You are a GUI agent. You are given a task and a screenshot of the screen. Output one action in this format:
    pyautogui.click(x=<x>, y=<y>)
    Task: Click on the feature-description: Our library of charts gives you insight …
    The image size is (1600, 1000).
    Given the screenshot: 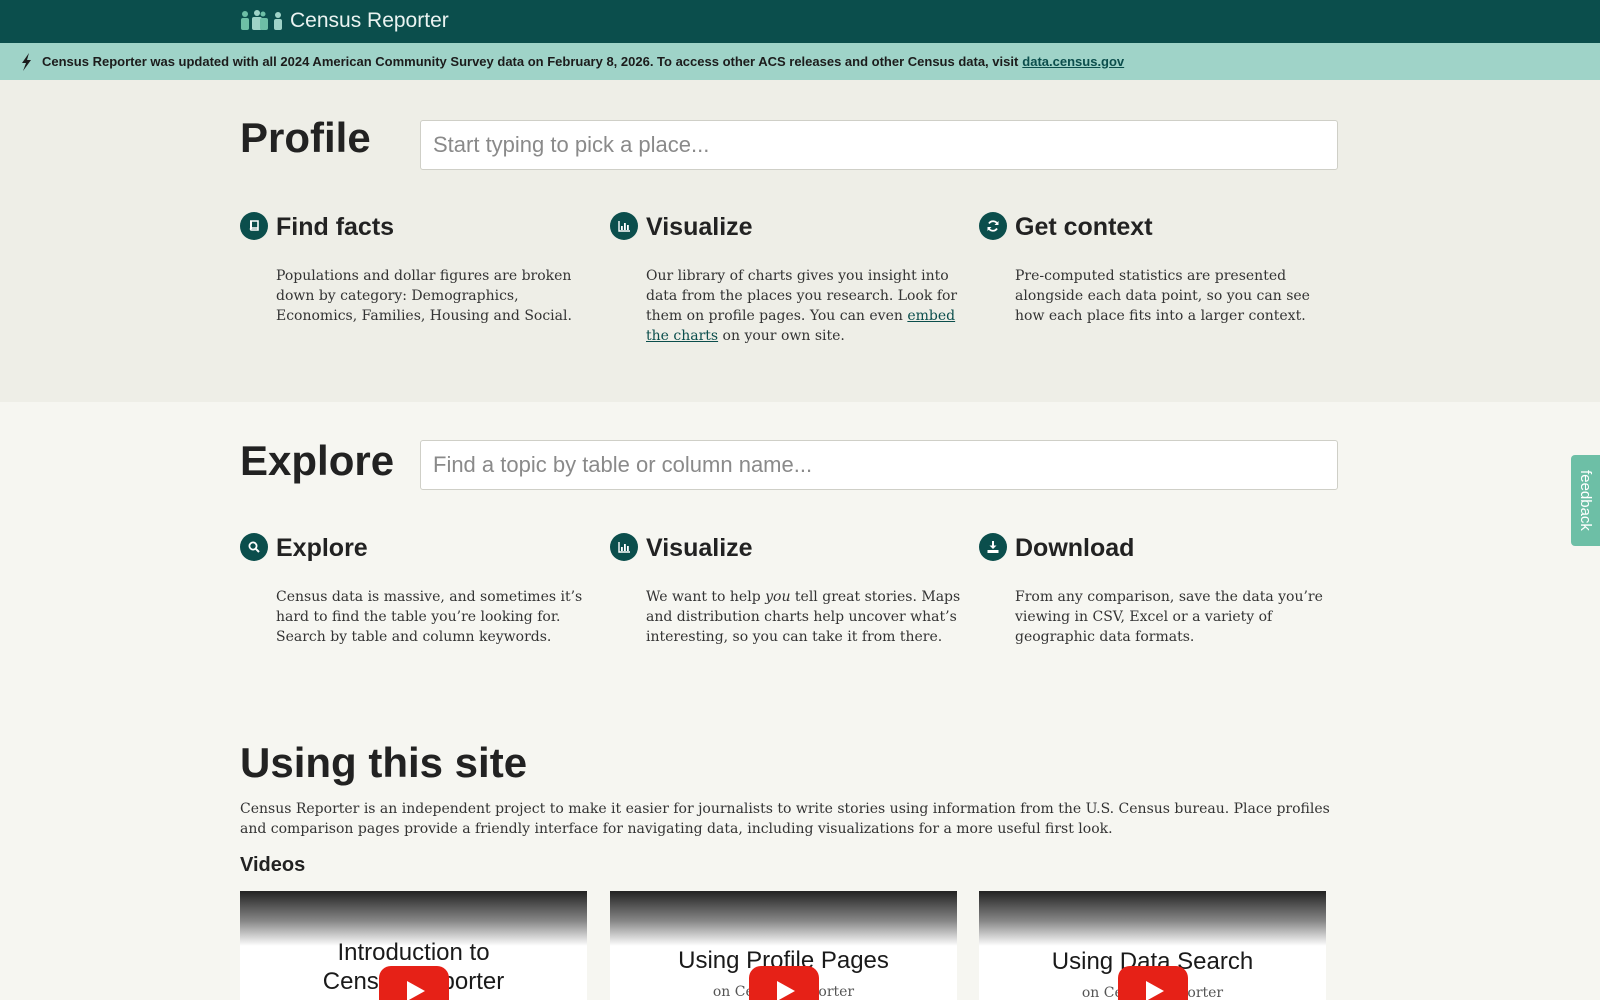 What is the action you would take?
    pyautogui.click(x=802, y=306)
    